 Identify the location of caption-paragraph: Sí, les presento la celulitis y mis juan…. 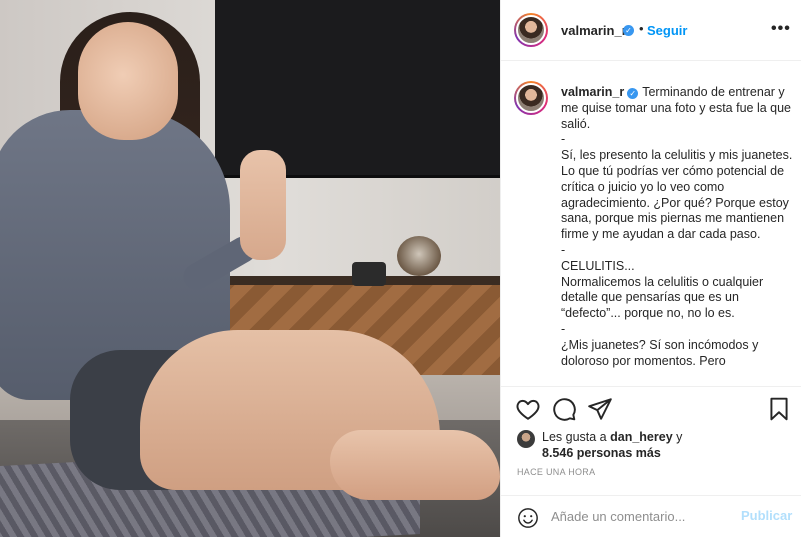
(677, 195).